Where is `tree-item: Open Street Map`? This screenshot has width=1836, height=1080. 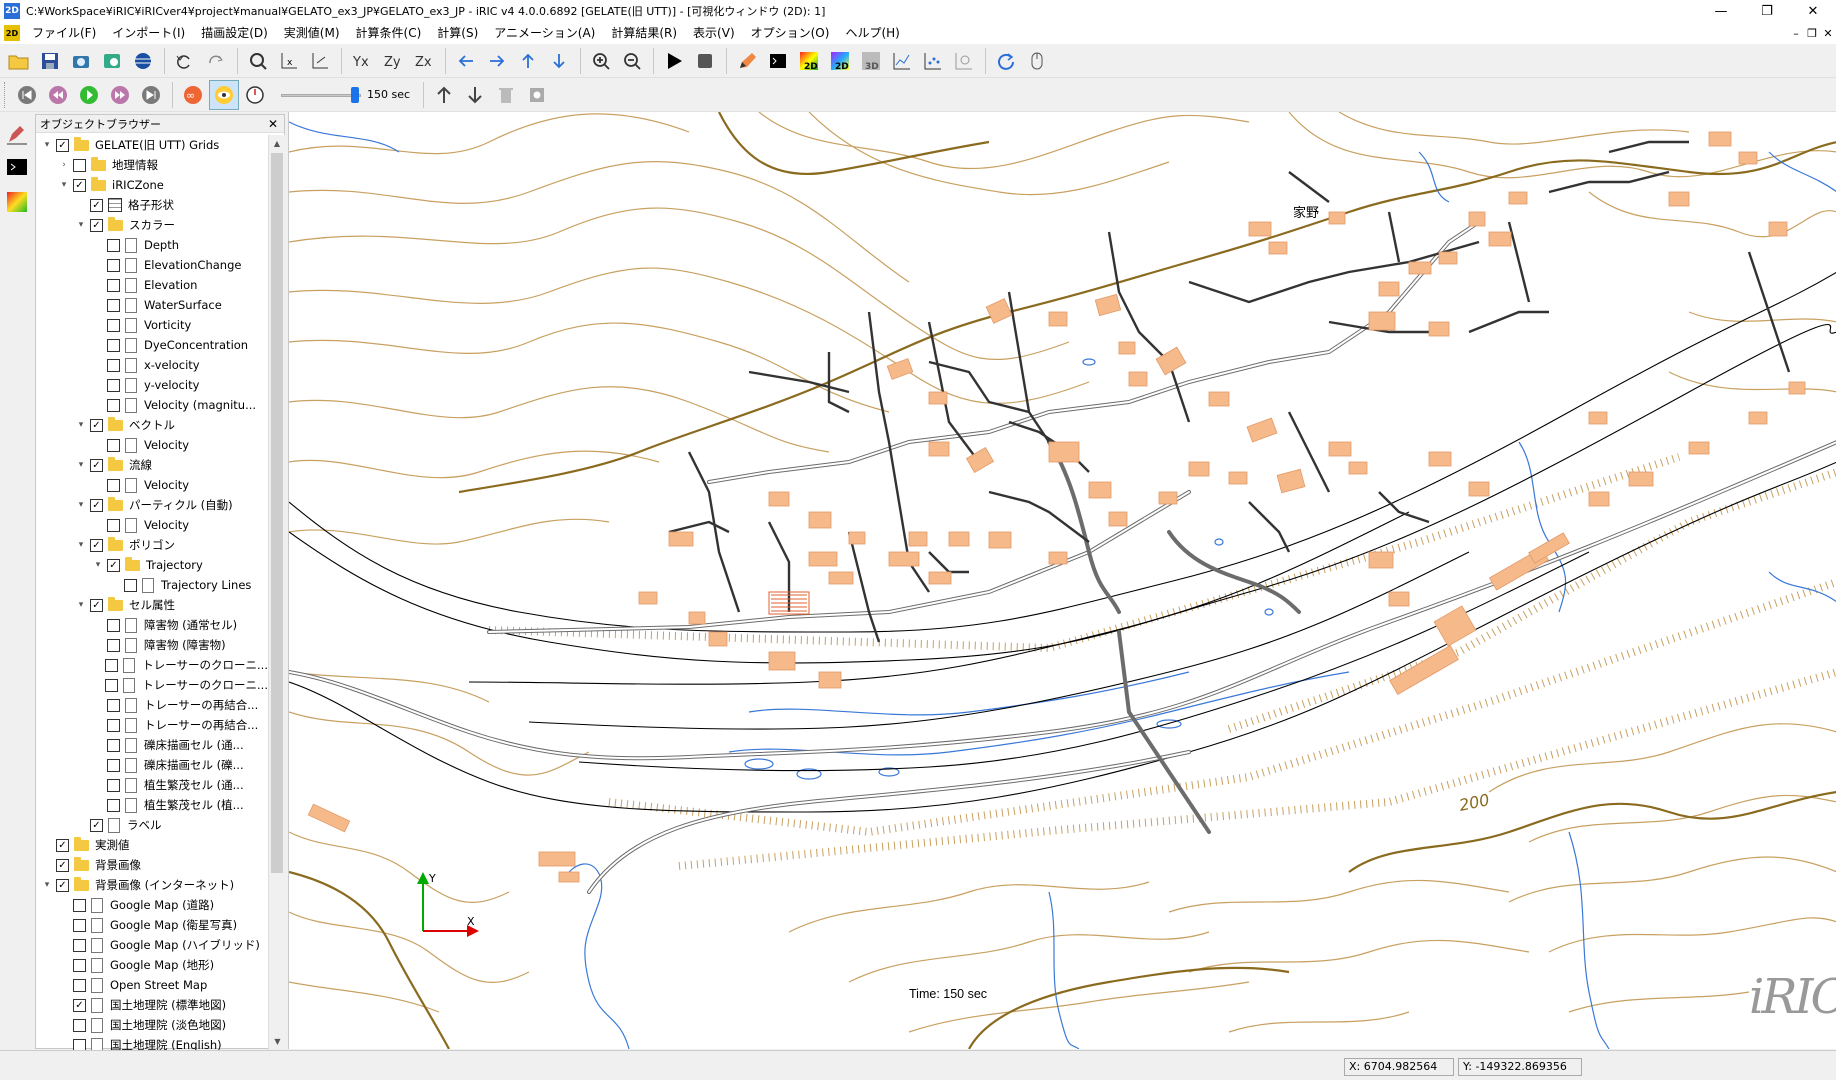 tree-item: Open Street Map is located at coordinates (152, 985).